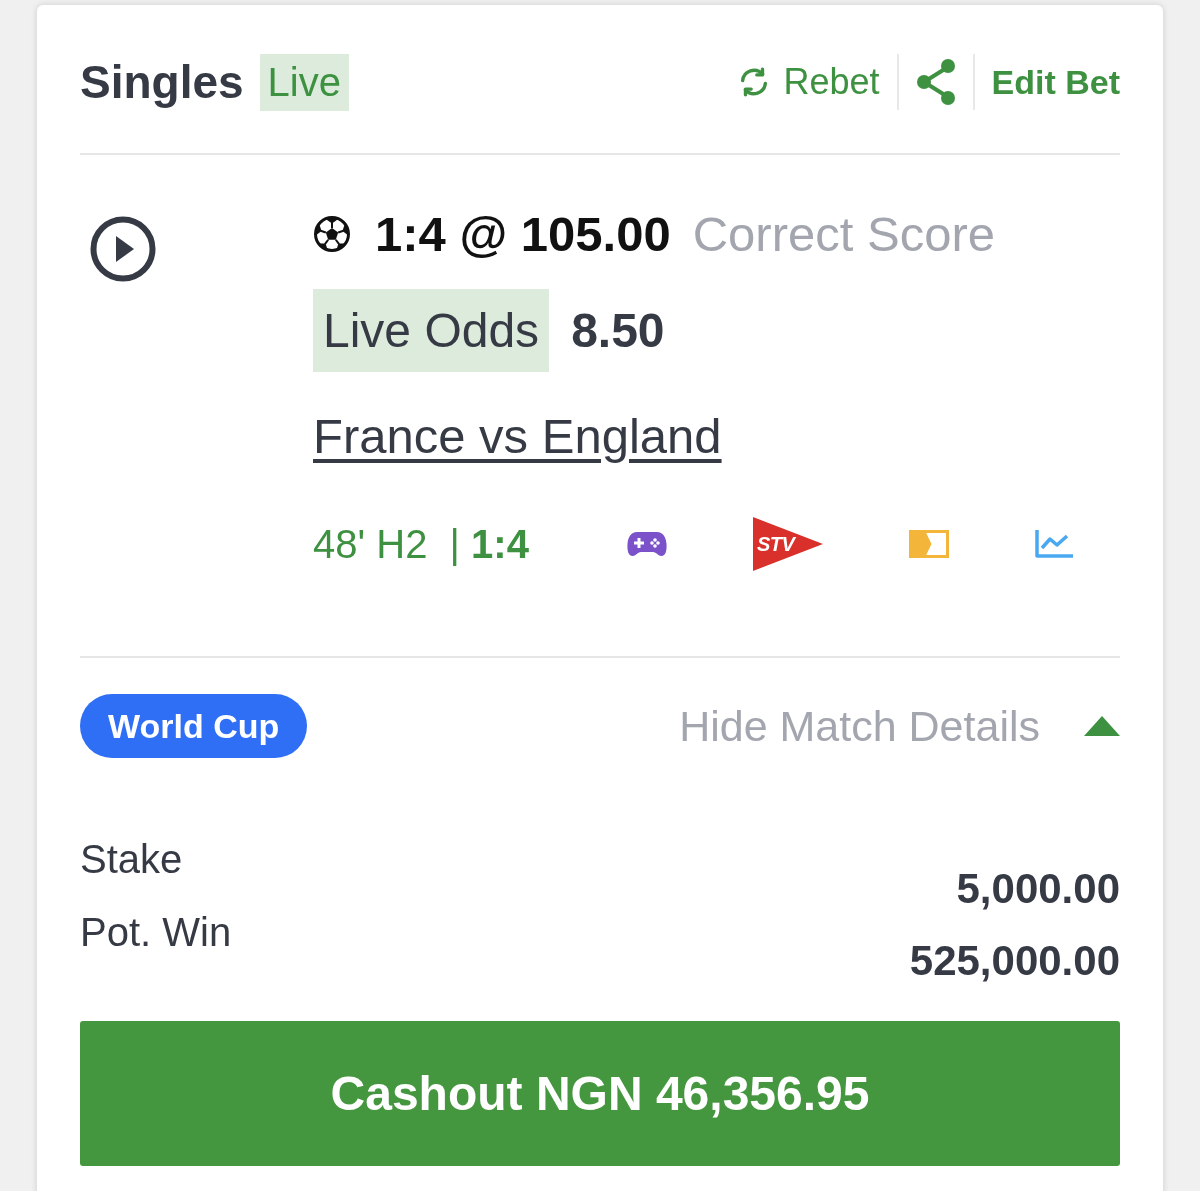 The image size is (1200, 1191). What do you see at coordinates (123, 249) in the screenshot?
I see `play-icon` at bounding box center [123, 249].